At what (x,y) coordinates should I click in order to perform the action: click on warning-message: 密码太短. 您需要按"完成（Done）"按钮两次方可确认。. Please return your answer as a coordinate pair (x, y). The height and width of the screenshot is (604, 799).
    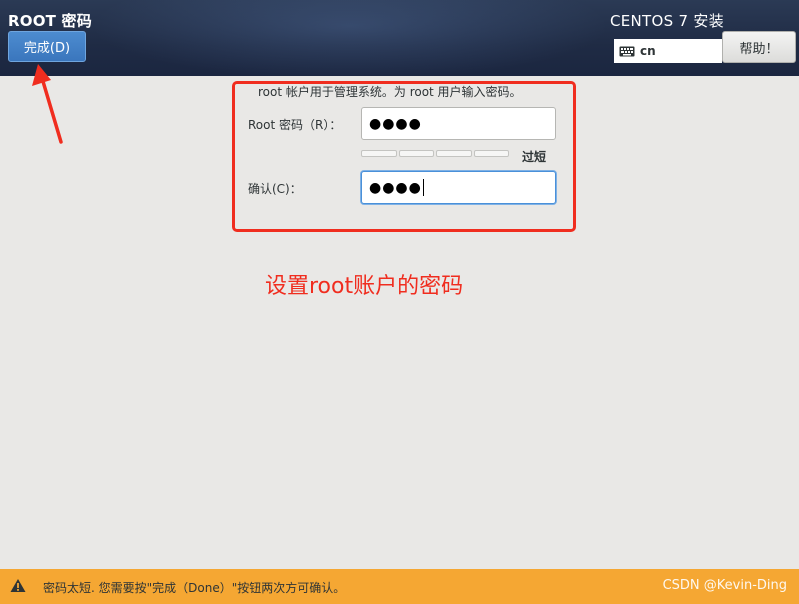
    Looking at the image, I should click on (194, 588).